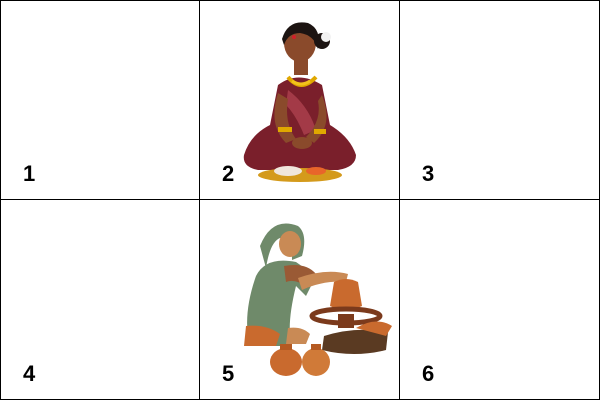  What do you see at coordinates (228, 173) in the screenshot?
I see `cell-number: 2` at bounding box center [228, 173].